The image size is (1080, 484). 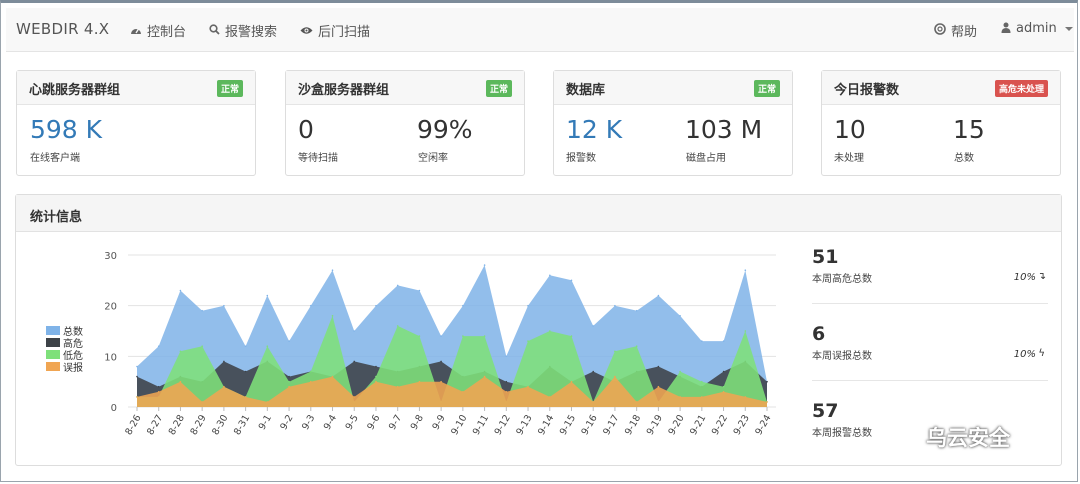 I want to click on status-badge: 高危未处理, so click(x=1021, y=88).